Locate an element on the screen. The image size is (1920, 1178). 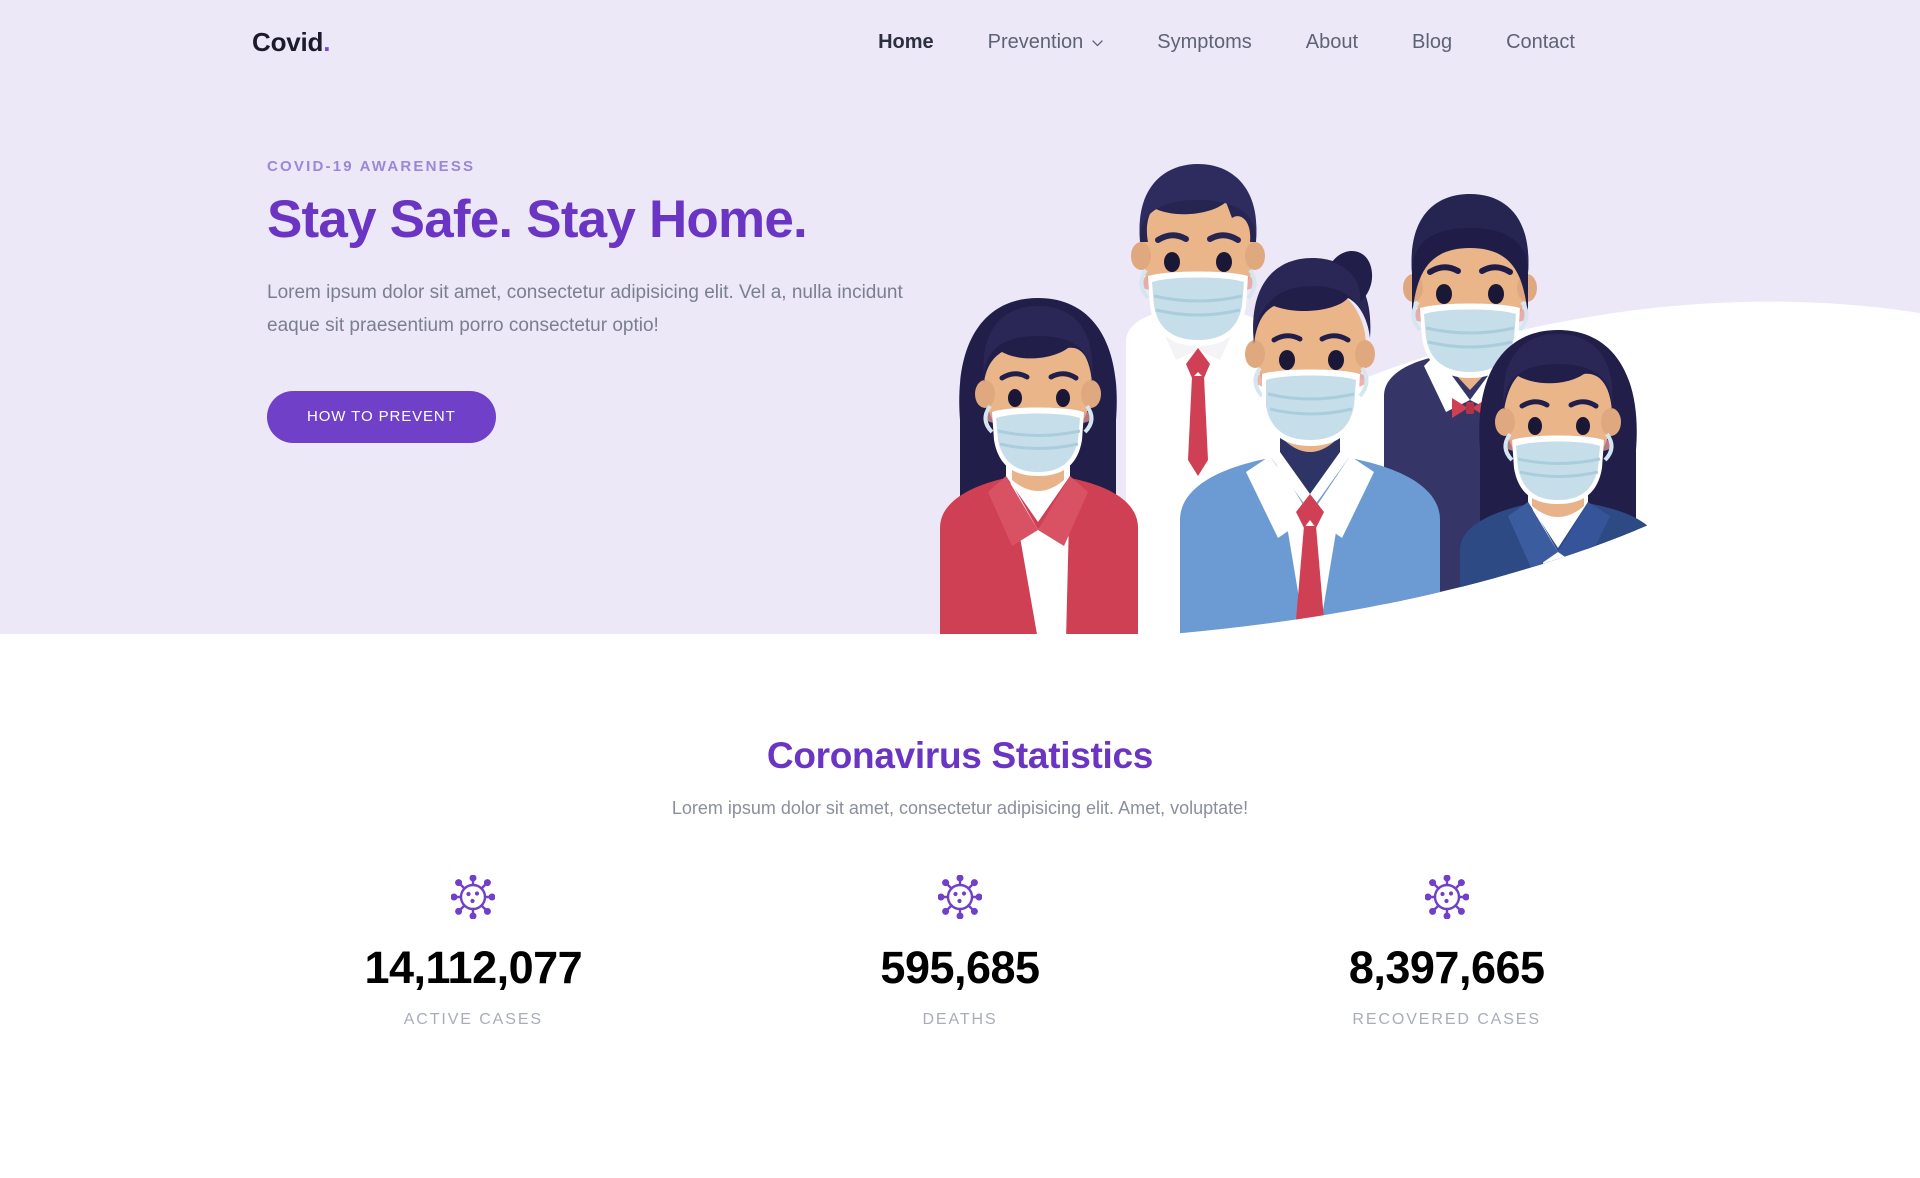
statistics-title: Coronavirus Statistics is located at coordinates (960, 755).